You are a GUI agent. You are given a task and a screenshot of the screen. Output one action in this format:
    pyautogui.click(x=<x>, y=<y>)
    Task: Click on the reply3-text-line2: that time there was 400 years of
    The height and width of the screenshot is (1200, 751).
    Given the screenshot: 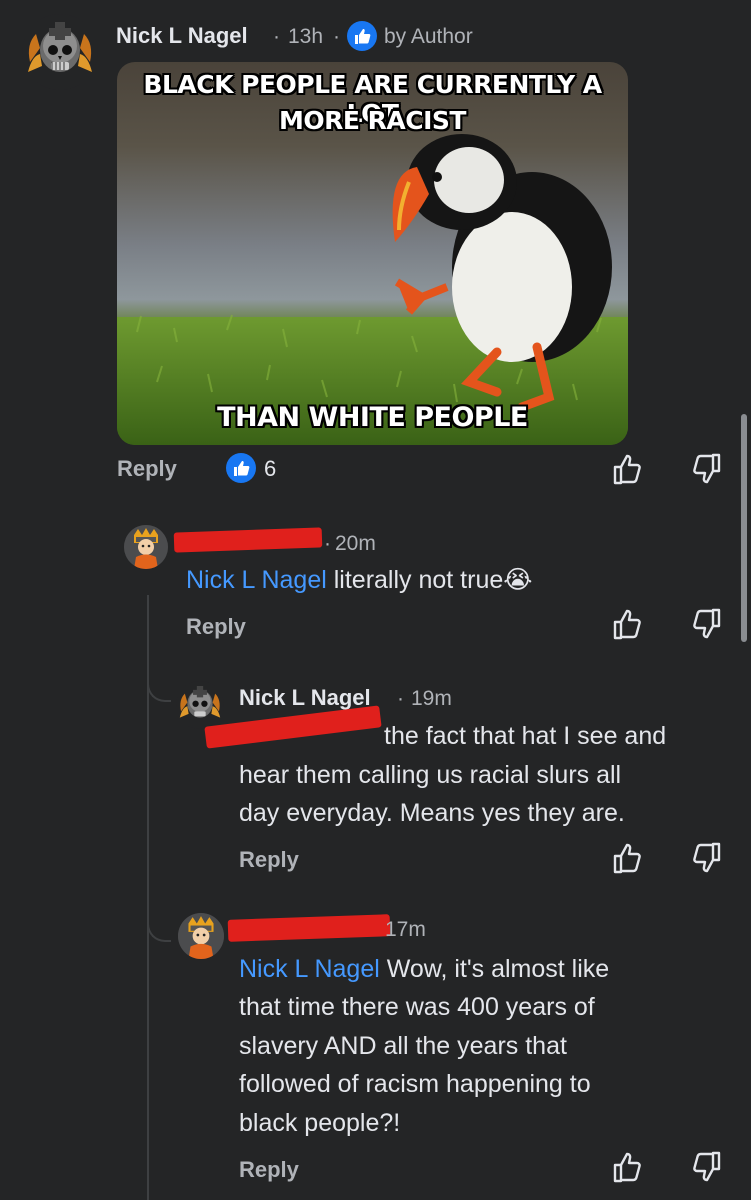 What is the action you would take?
    pyautogui.click(x=417, y=1007)
    